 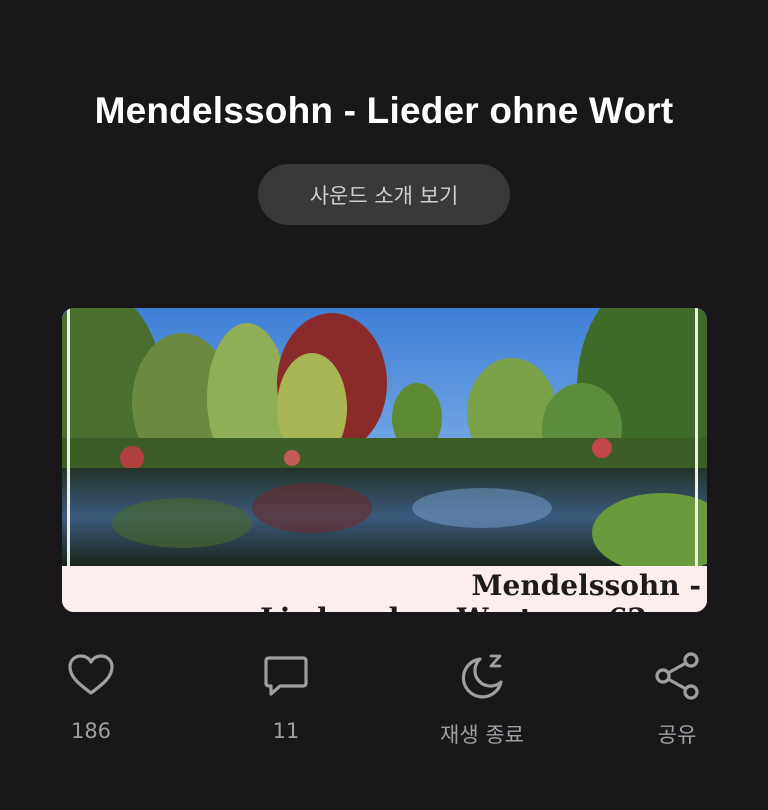 I want to click on share-label: 공유, so click(x=677, y=735).